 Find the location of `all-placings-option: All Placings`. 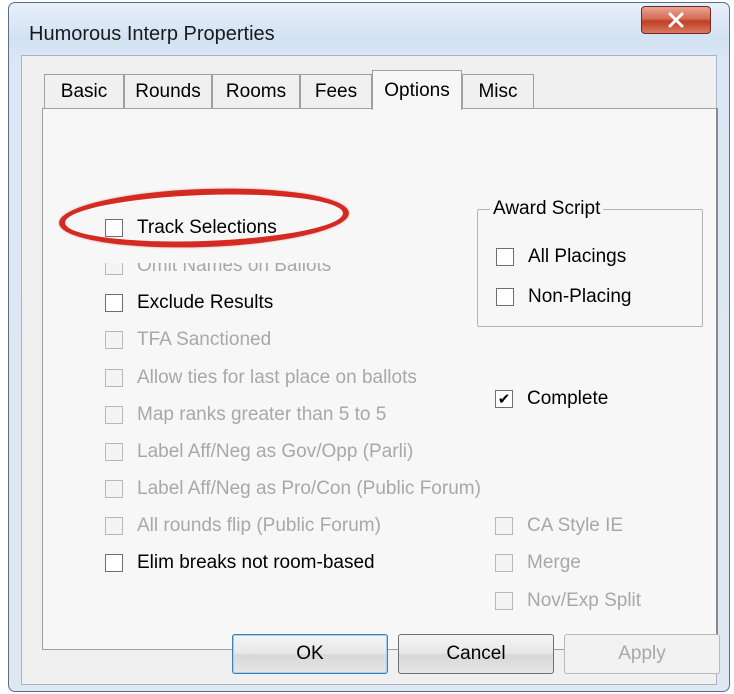

all-placings-option: All Placings is located at coordinates (561, 257).